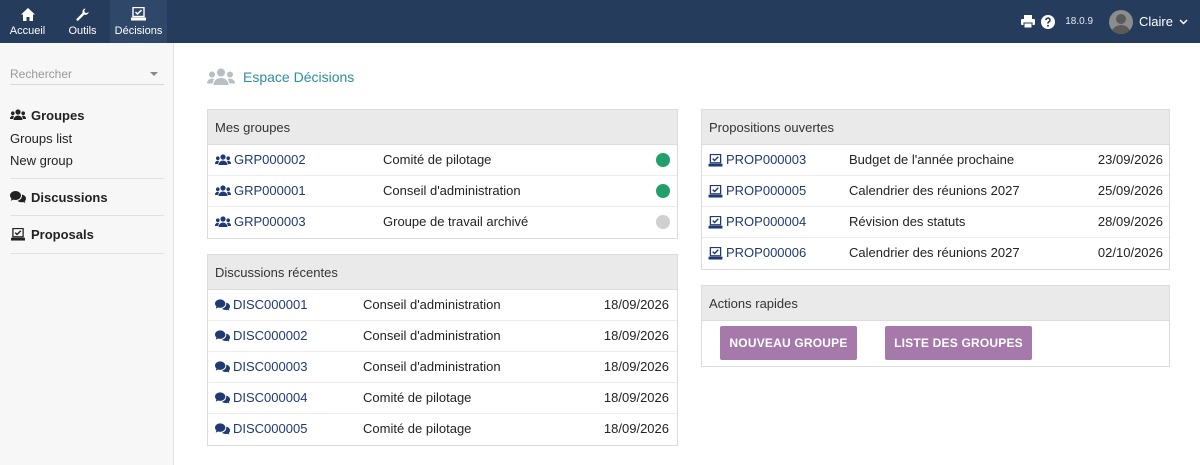  I want to click on discussion-ref-link: DISC000002, so click(261, 336).